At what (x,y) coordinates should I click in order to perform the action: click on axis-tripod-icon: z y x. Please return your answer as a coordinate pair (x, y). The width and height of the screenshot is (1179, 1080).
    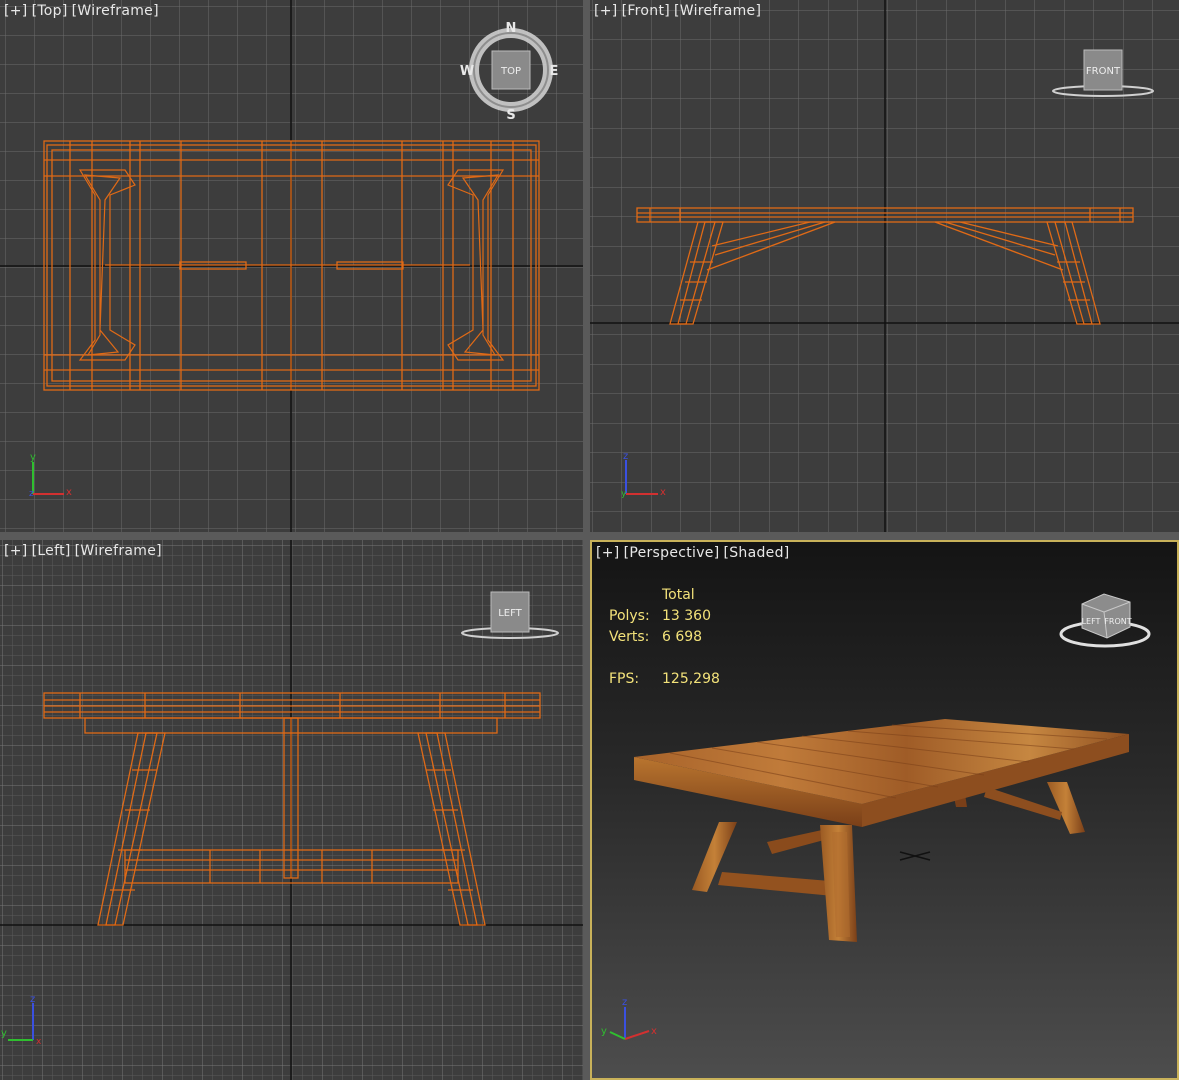
    Looking at the image, I should click on (21, 1020).